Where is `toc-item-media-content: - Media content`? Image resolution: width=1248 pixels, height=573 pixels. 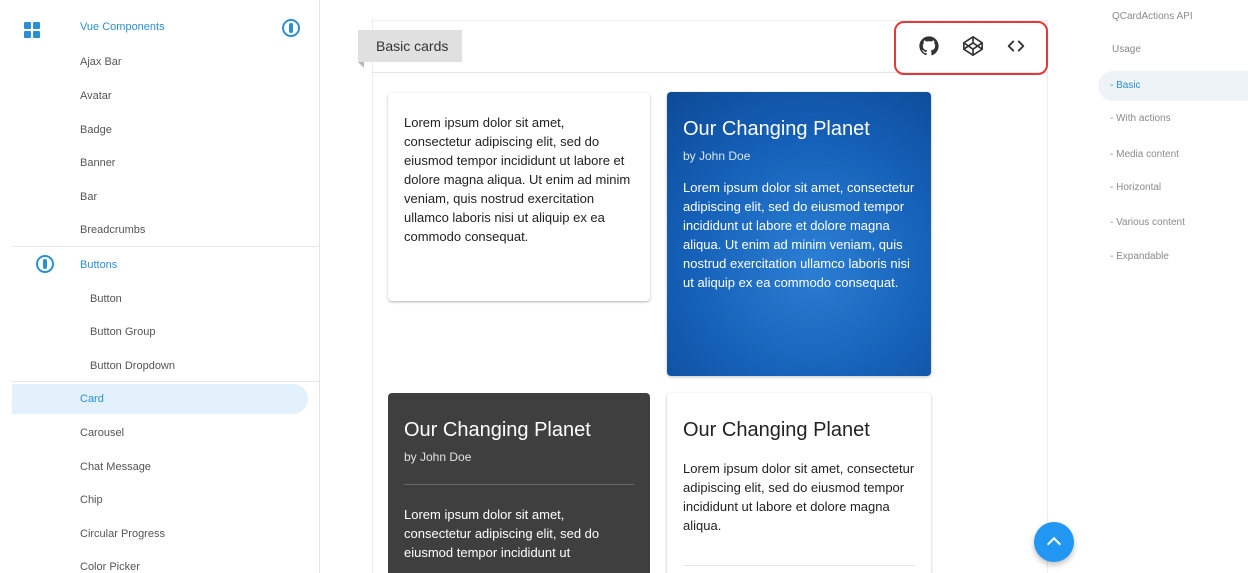 toc-item-media-content: - Media content is located at coordinates (1169, 155).